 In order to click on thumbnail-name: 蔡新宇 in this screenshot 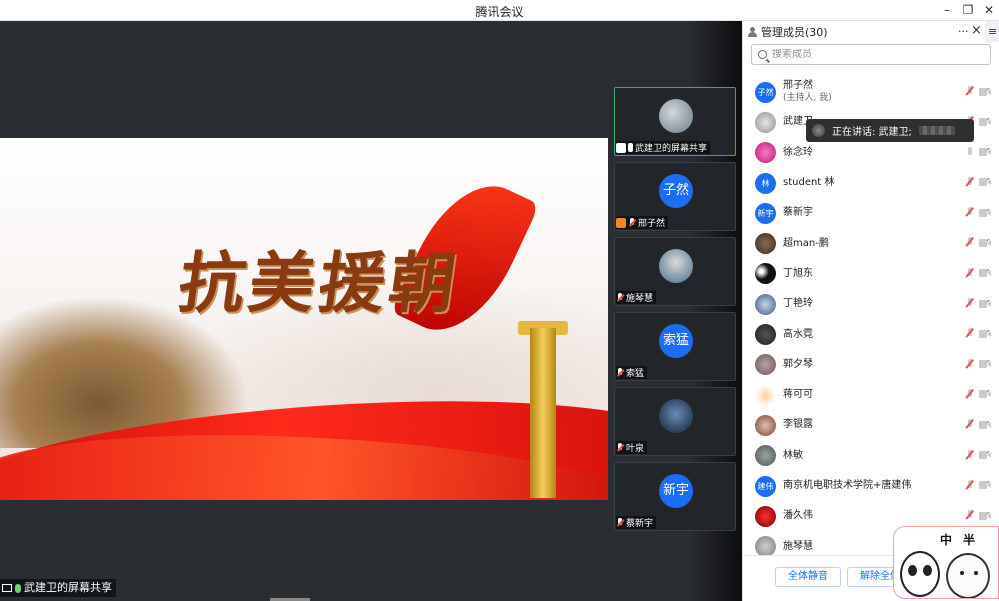, I will do `click(640, 524)`.